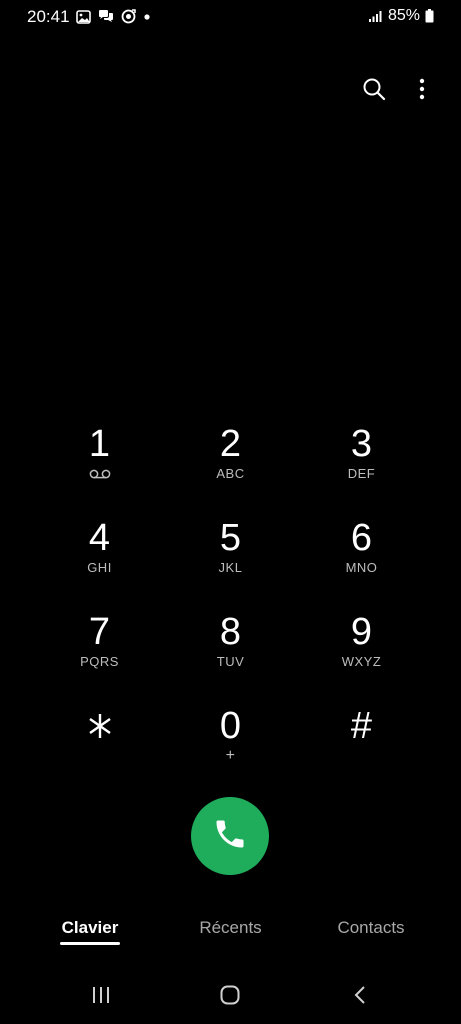  Describe the element at coordinates (361, 632) in the screenshot. I see `key-digit: 9` at that location.